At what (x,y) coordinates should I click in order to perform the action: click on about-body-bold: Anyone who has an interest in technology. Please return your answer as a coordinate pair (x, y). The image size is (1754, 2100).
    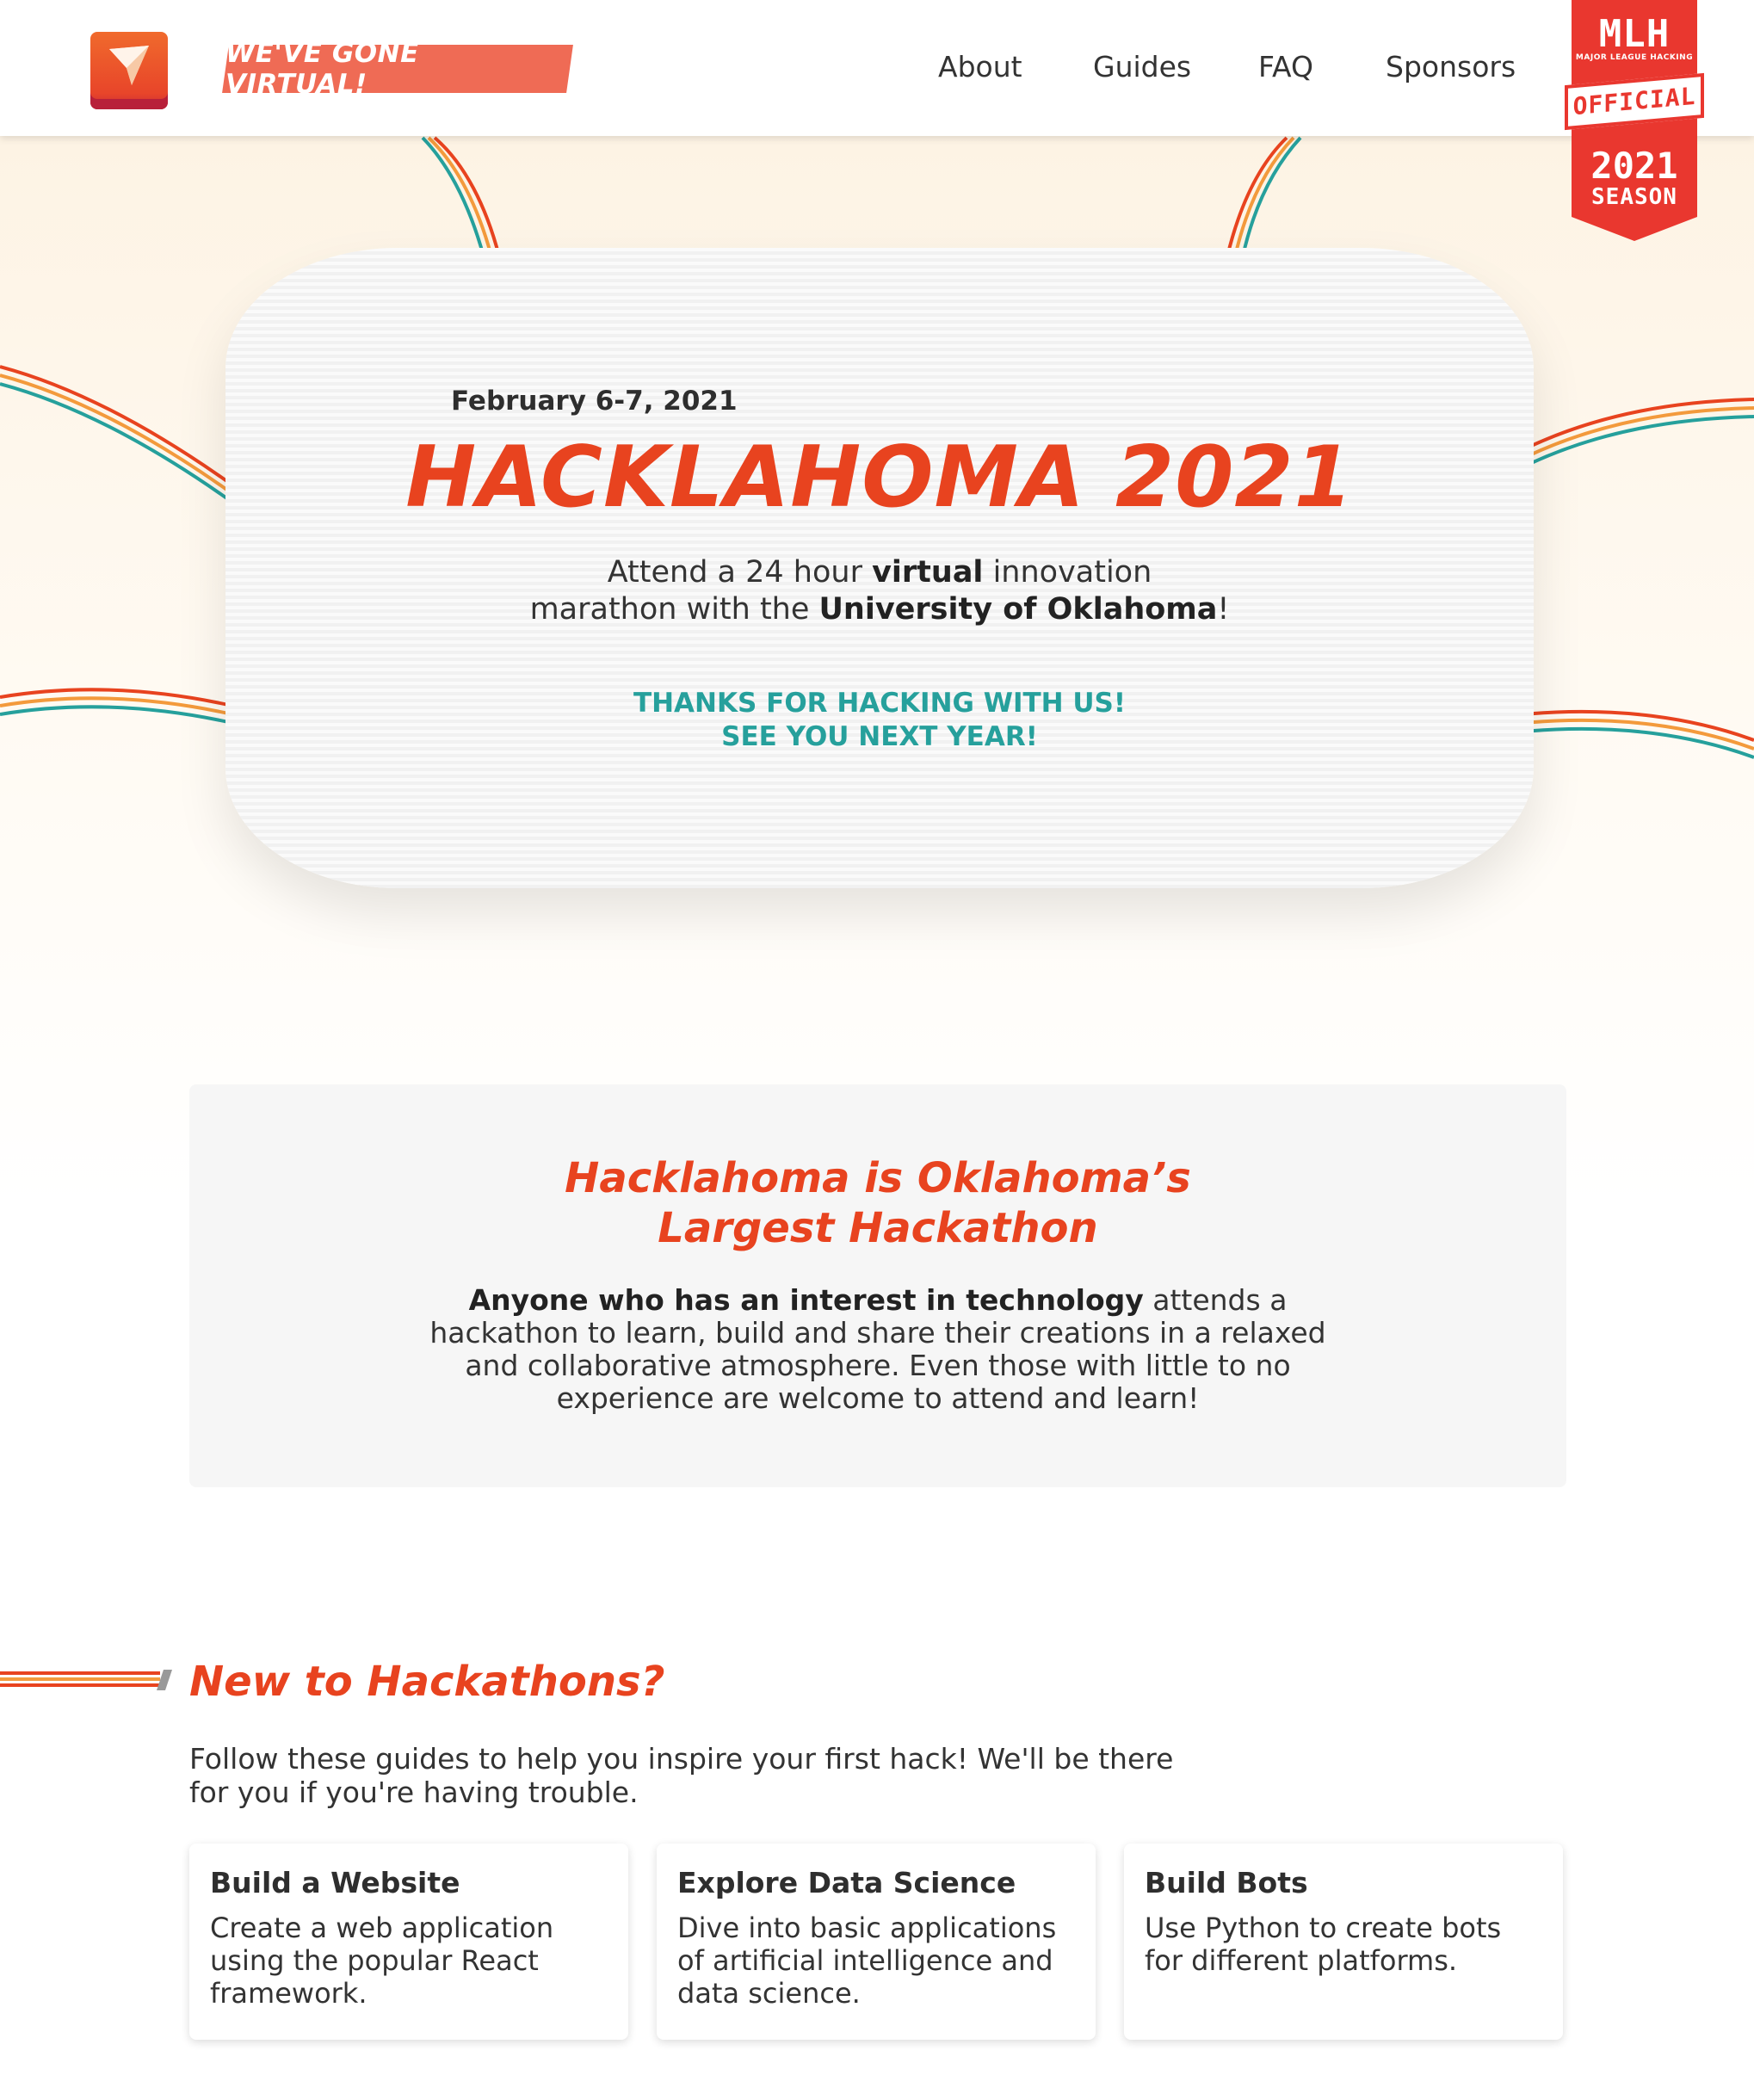
    Looking at the image, I should click on (806, 1300).